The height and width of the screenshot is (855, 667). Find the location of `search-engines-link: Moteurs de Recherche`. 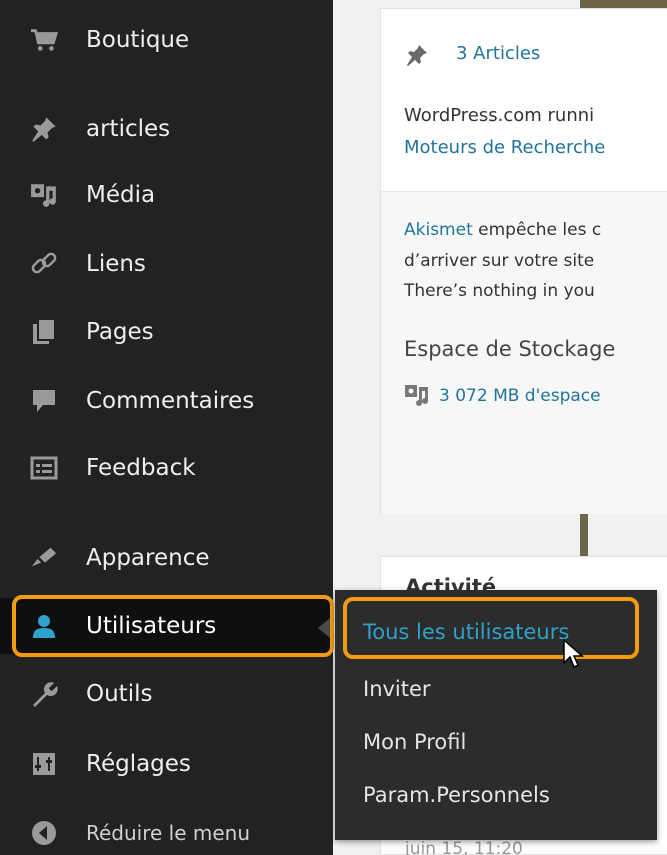

search-engines-link: Moteurs de Recherche is located at coordinates (504, 147).